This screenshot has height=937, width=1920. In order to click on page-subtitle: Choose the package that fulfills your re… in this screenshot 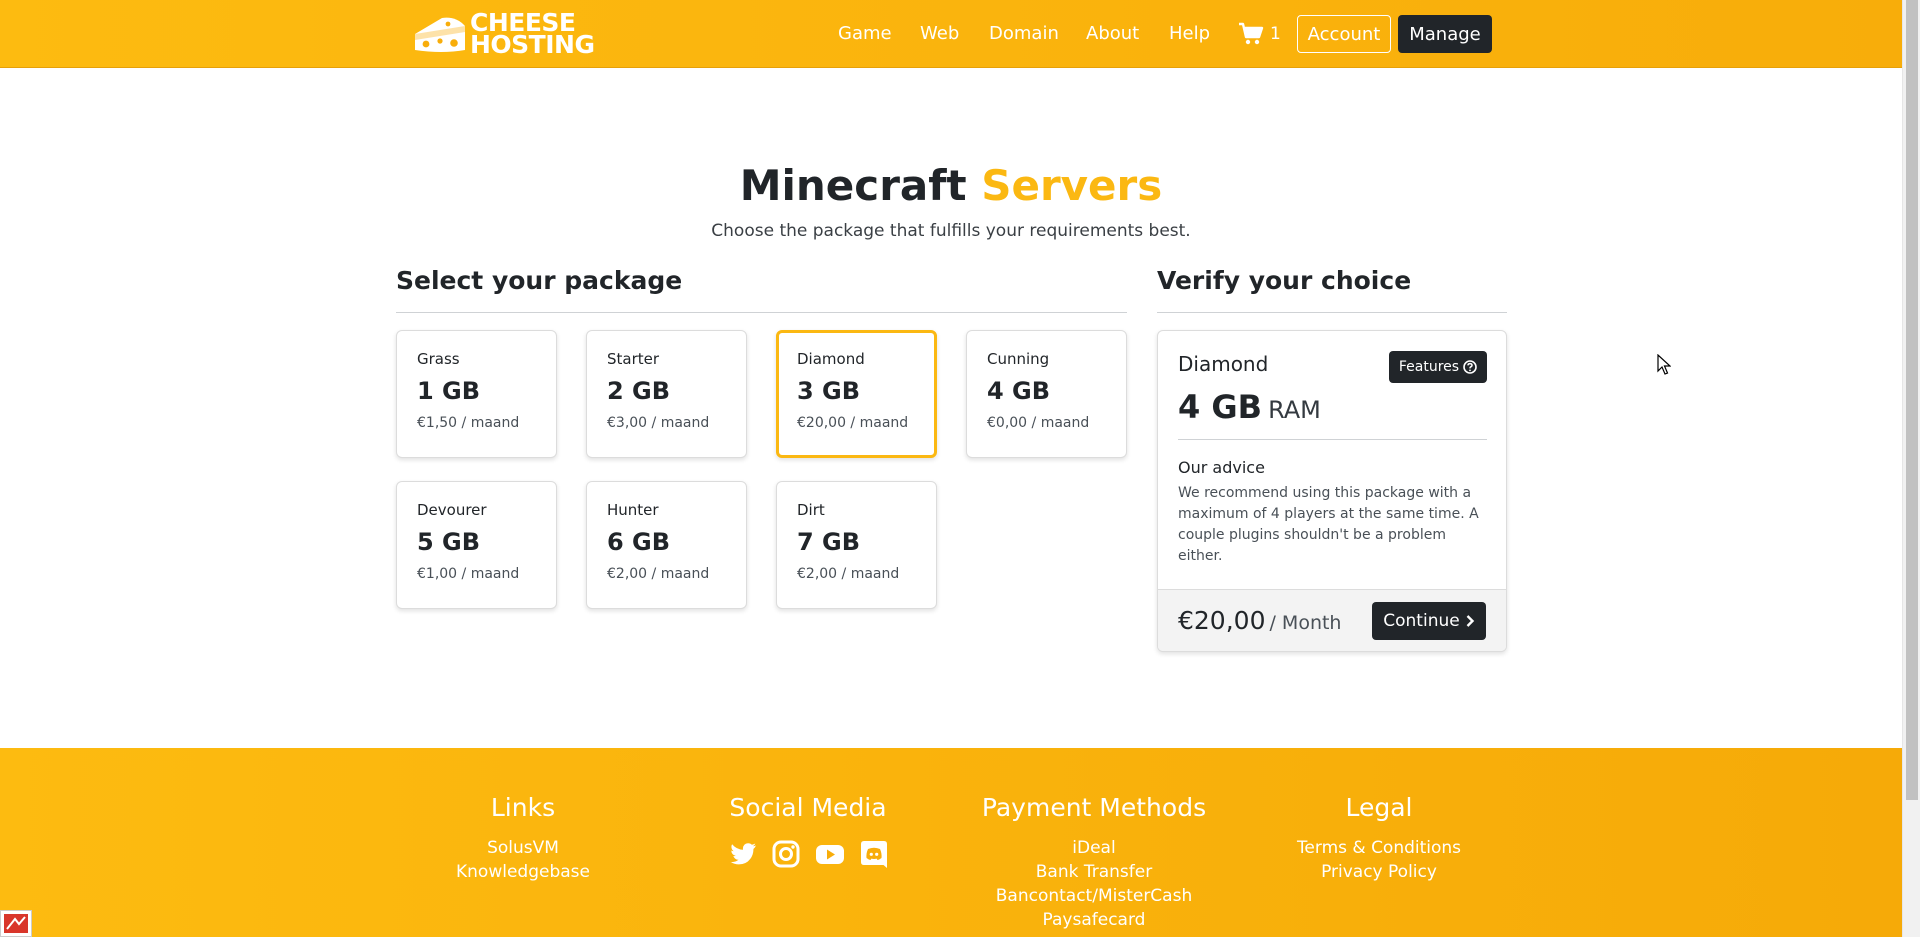, I will do `click(951, 231)`.